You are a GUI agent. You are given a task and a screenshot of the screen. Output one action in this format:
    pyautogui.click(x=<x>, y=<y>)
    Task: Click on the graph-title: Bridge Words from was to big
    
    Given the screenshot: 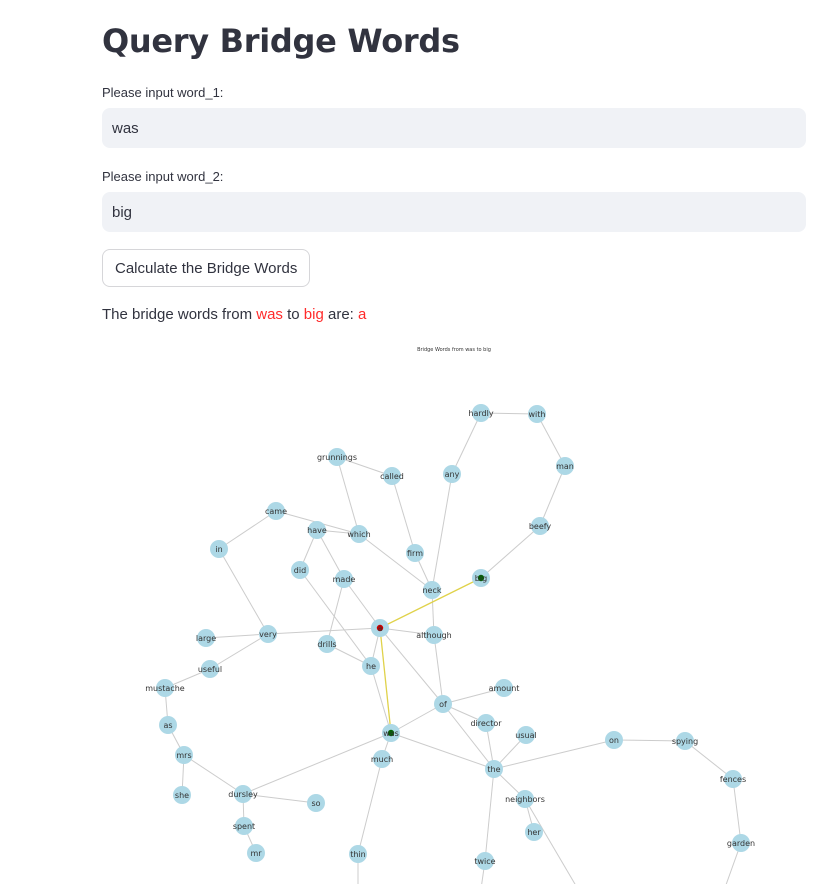 What is the action you would take?
    pyautogui.click(x=454, y=350)
    